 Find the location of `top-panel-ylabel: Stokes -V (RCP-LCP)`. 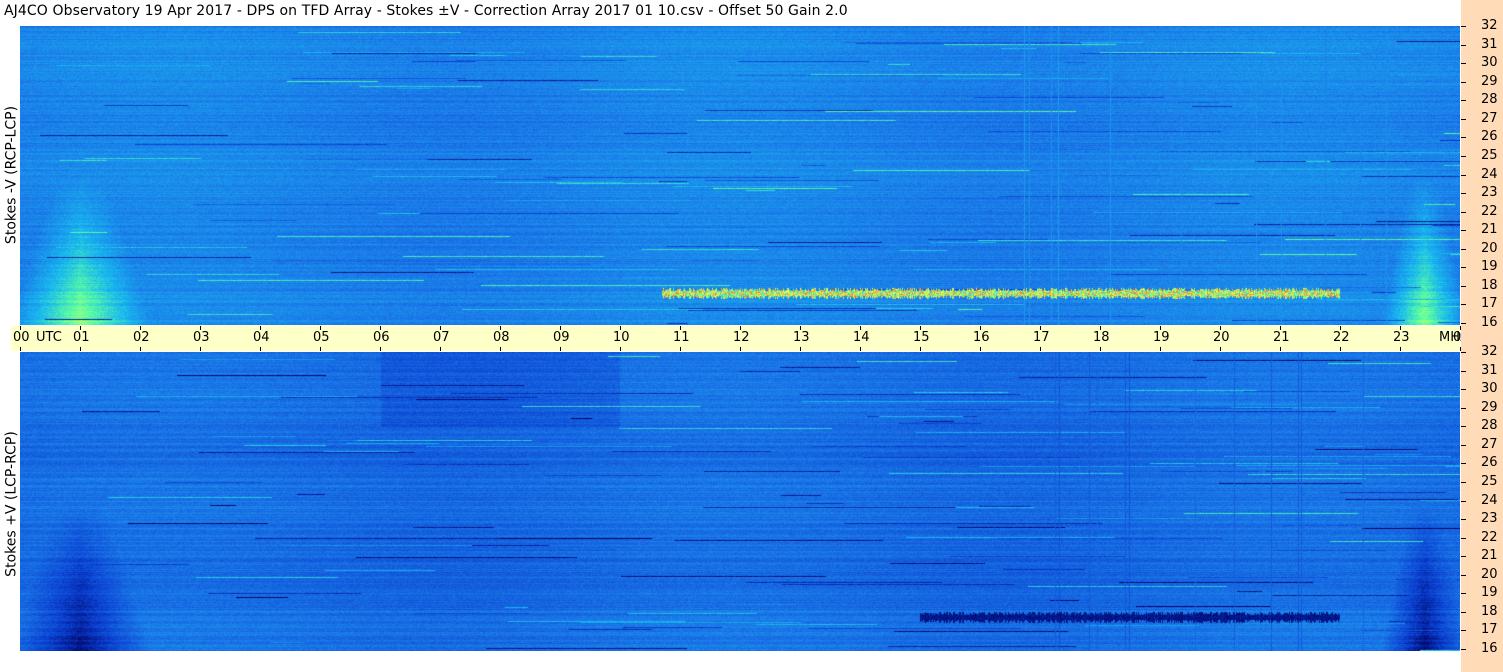

top-panel-ylabel: Stokes -V (RCP-LCP) is located at coordinates (11, 175).